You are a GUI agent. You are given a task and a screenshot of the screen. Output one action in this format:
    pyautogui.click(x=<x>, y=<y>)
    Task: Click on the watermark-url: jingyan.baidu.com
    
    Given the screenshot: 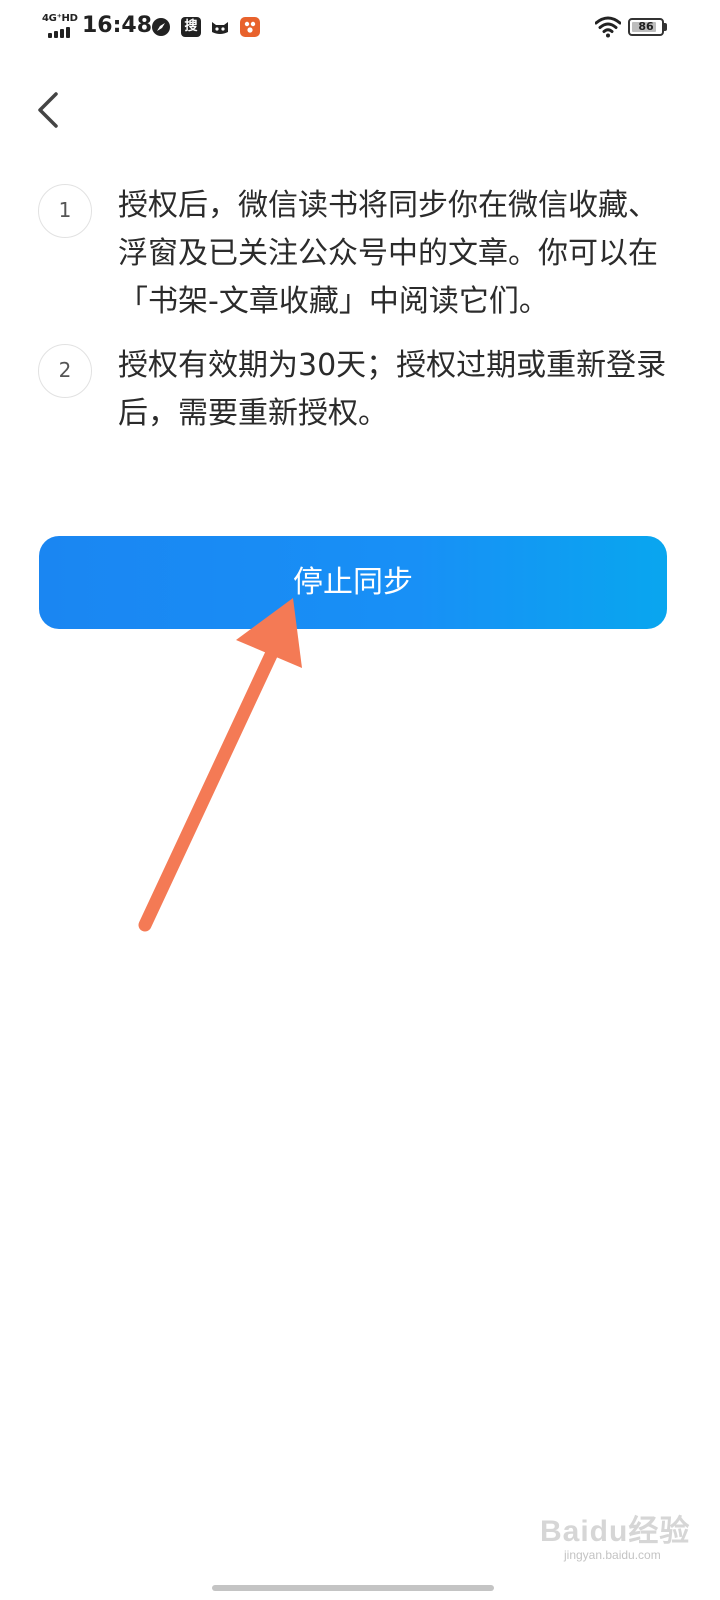 What is the action you would take?
    pyautogui.click(x=612, y=1555)
    